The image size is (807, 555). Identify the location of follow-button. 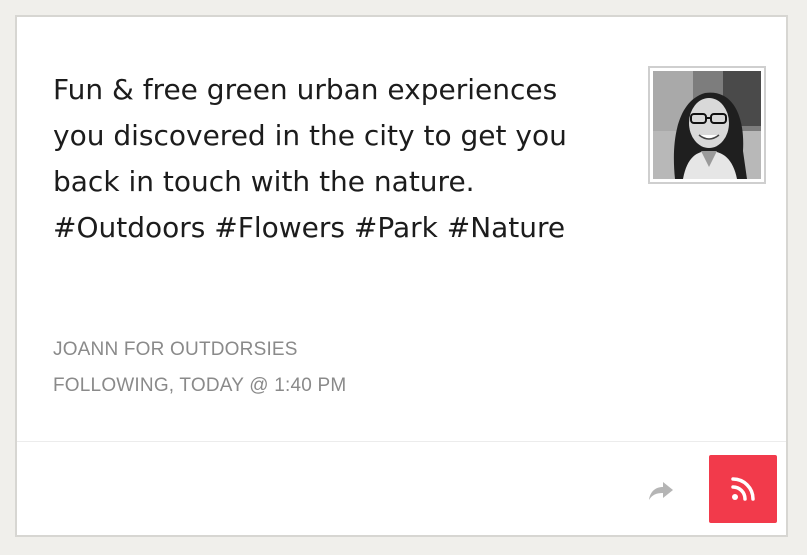
(743, 489).